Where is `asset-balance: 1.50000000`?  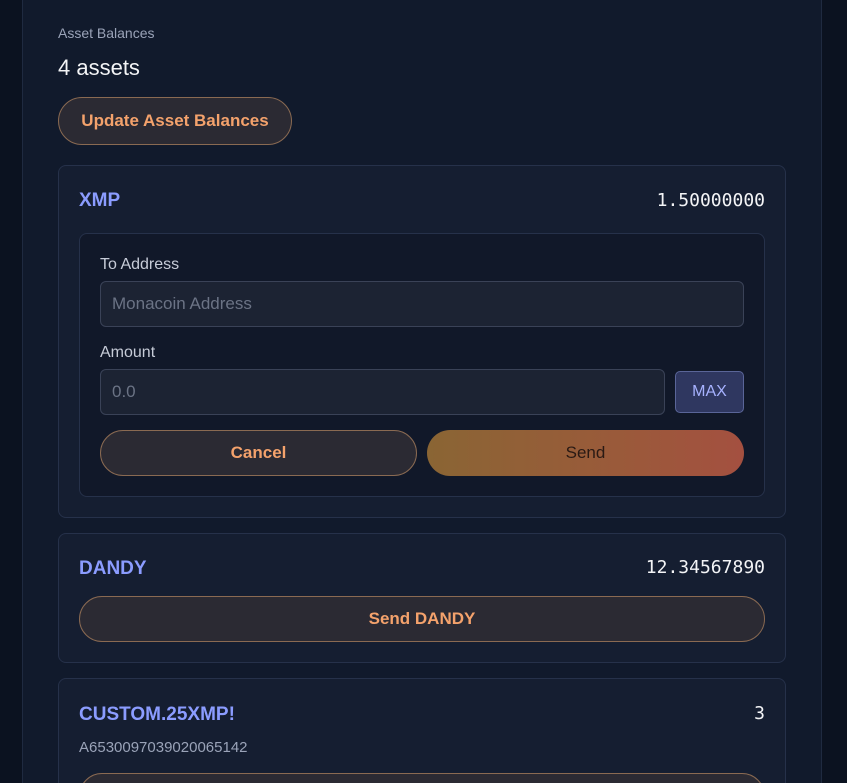
asset-balance: 1.50000000 is located at coordinates (710, 200).